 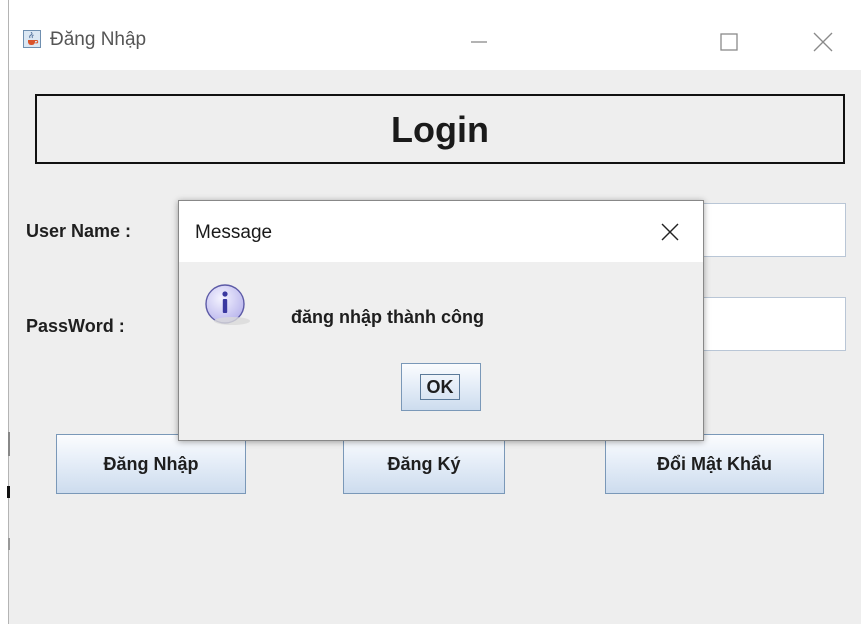 I want to click on login-header-box: Login, so click(x=440, y=129).